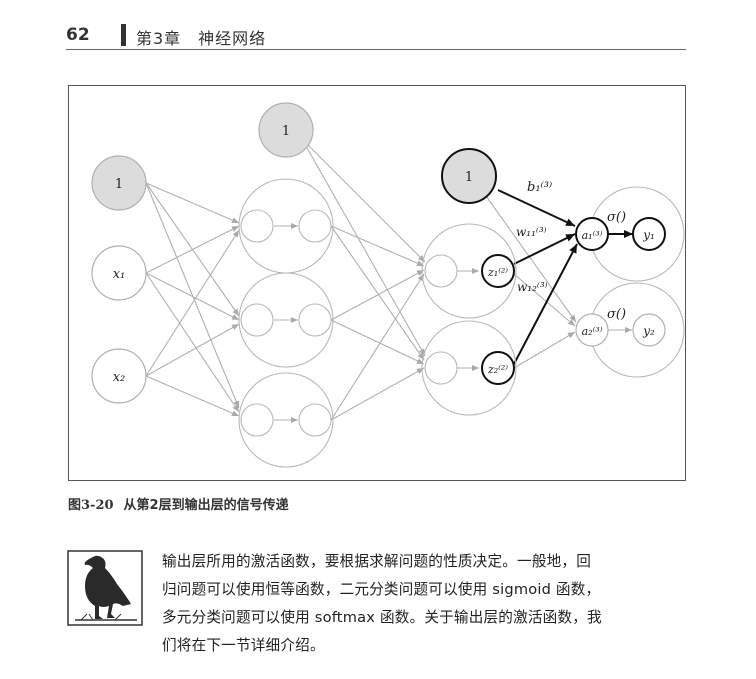 This screenshot has height=679, width=756. I want to click on figure-caption: 图3-20 从第2层到输出层的信号传递, so click(178, 503).